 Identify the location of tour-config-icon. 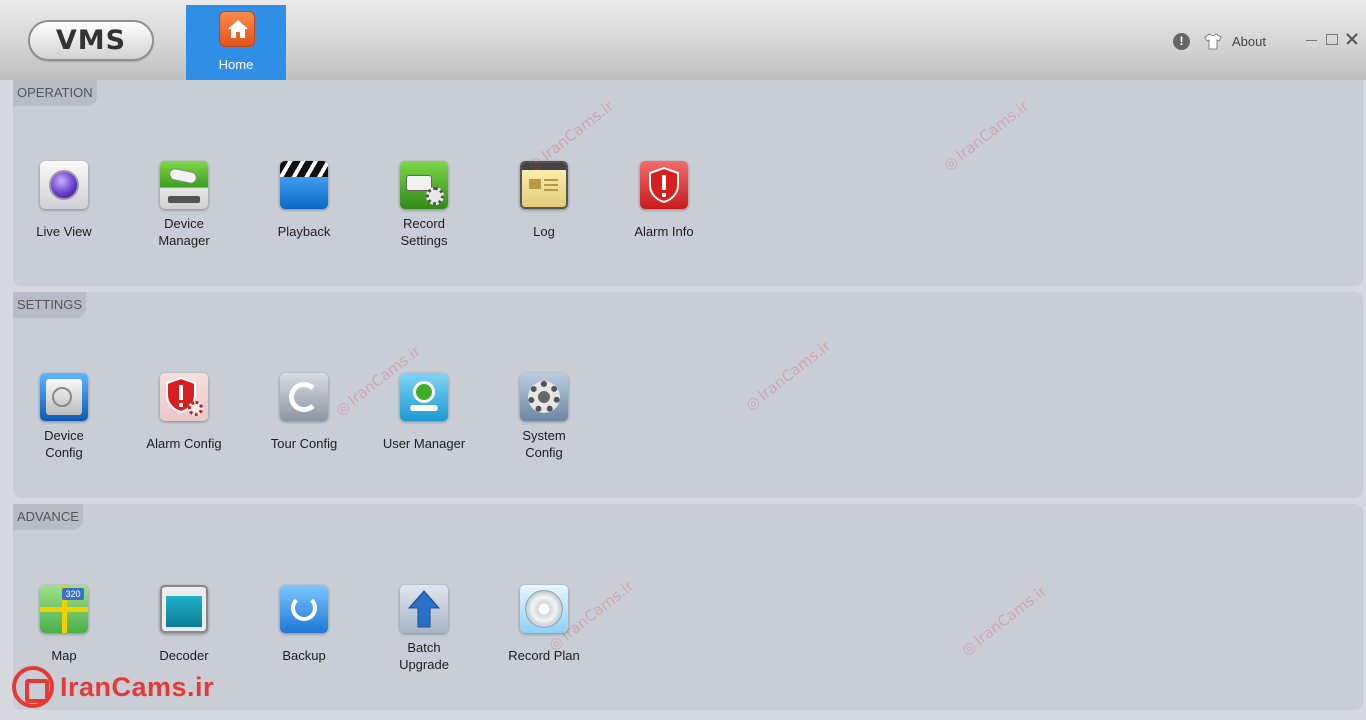
(304, 397).